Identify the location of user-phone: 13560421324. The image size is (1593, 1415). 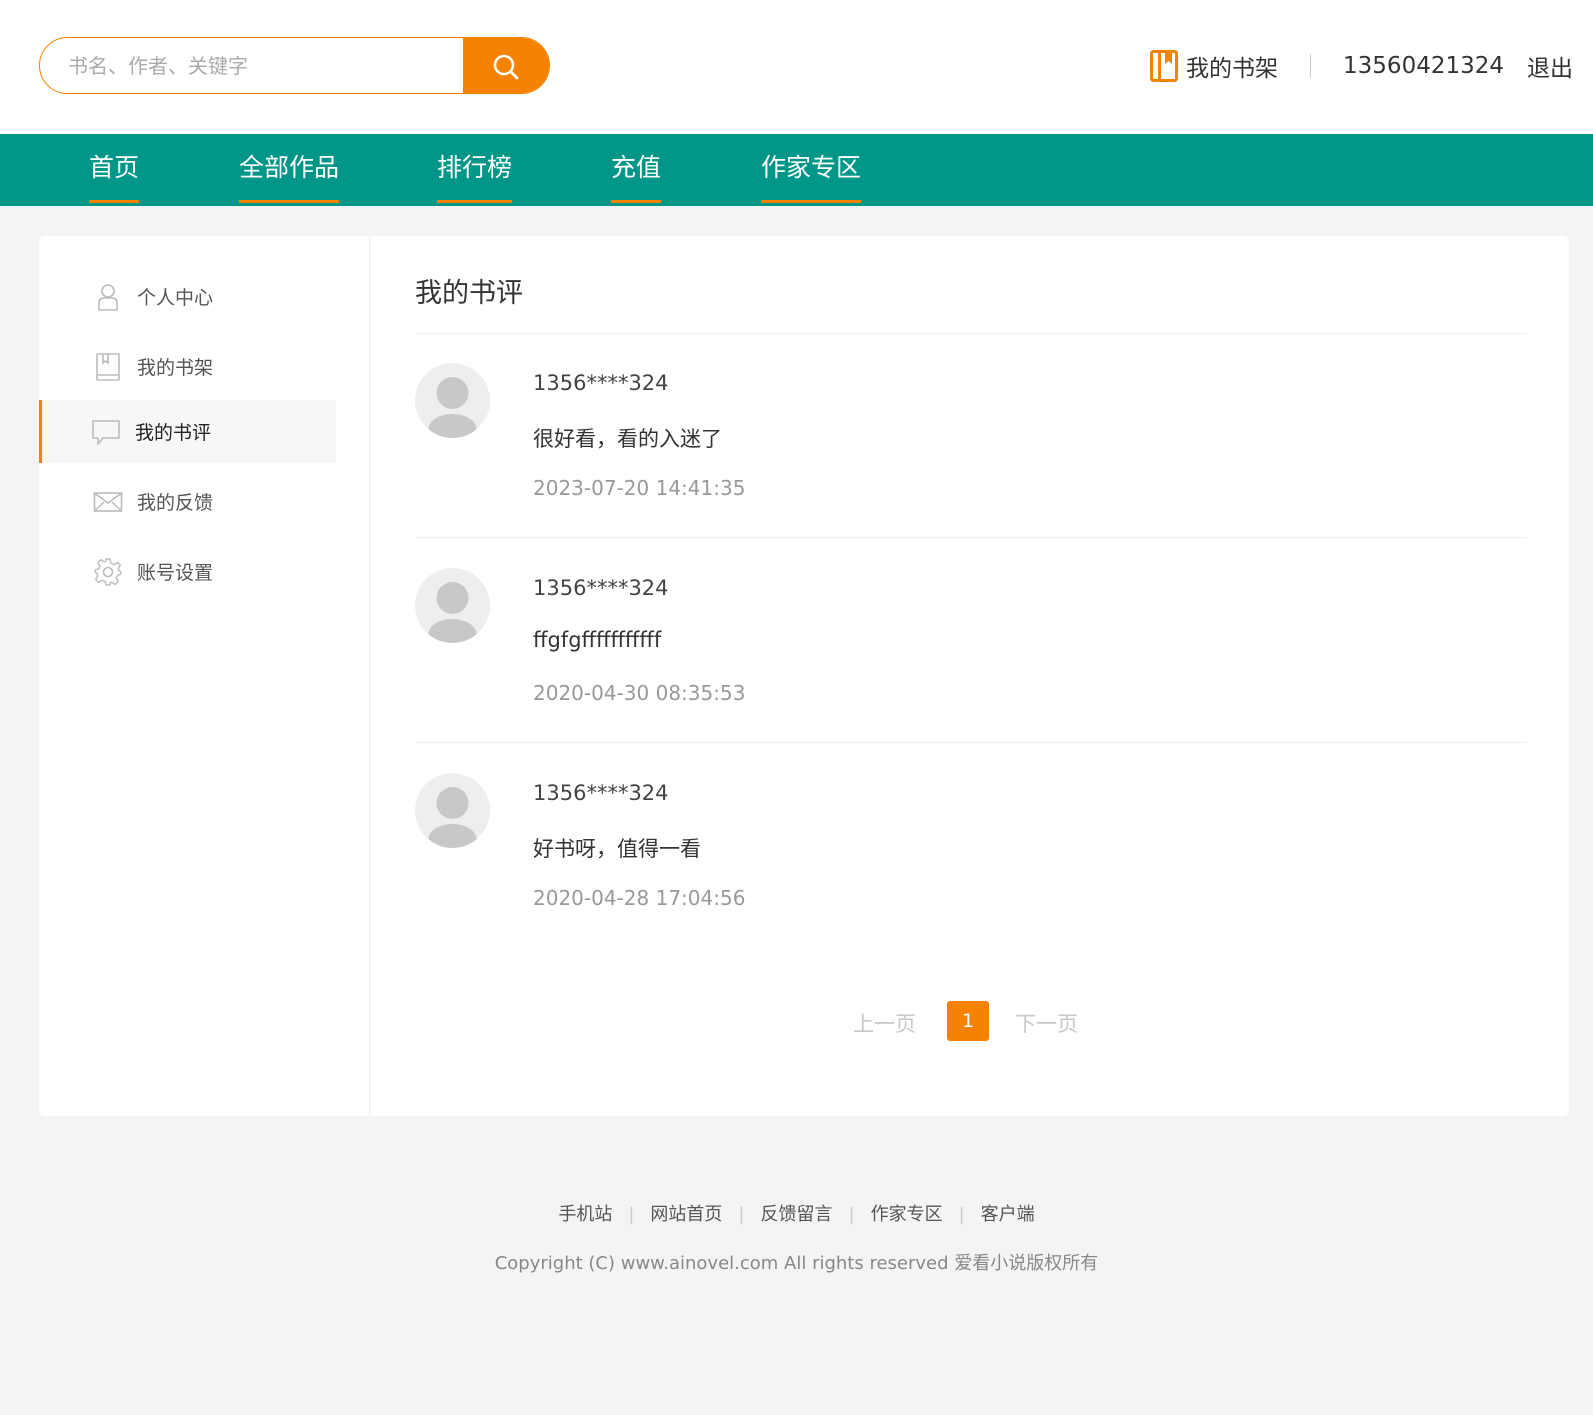
(1423, 66).